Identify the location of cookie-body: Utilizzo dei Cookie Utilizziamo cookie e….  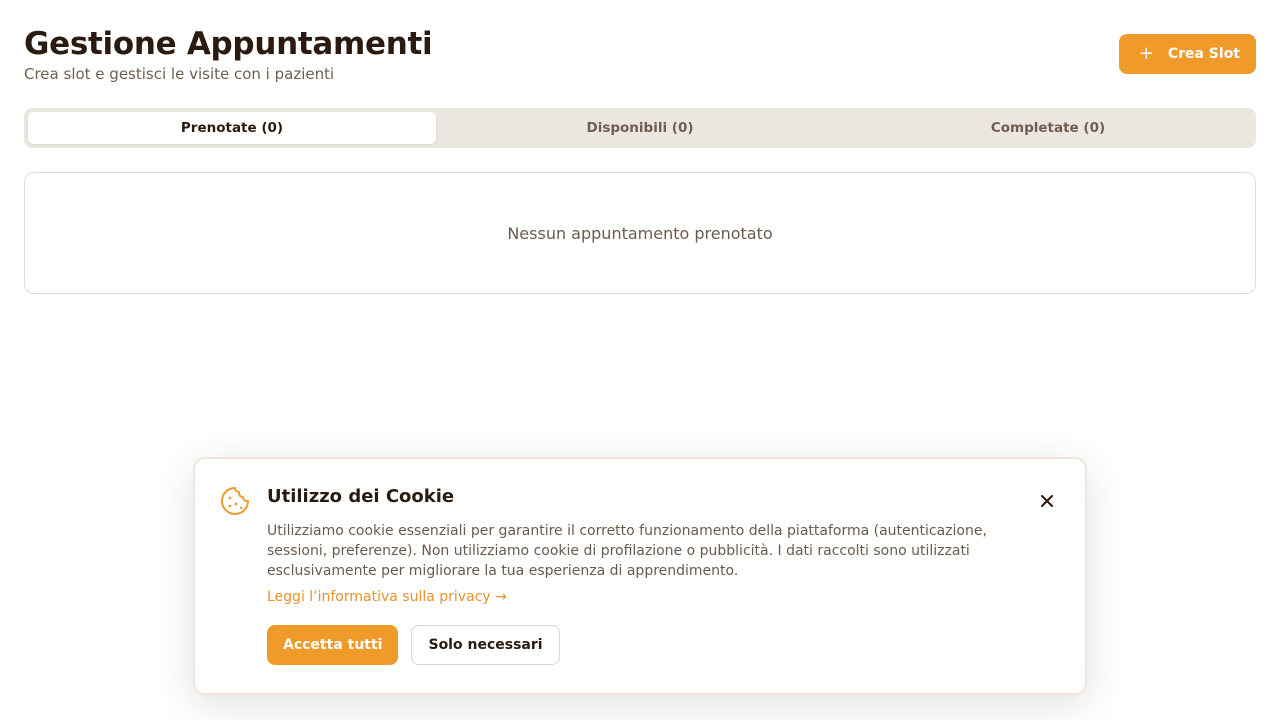
(647, 575).